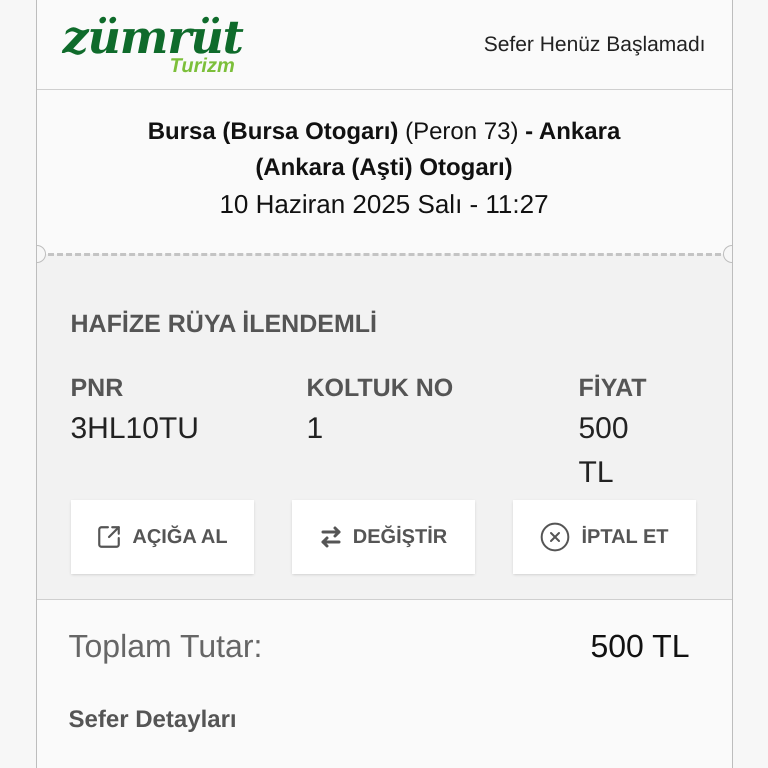 This screenshot has width=768, height=768. What do you see at coordinates (380, 388) in the screenshot?
I see `field-label: KOLTUK NO` at bounding box center [380, 388].